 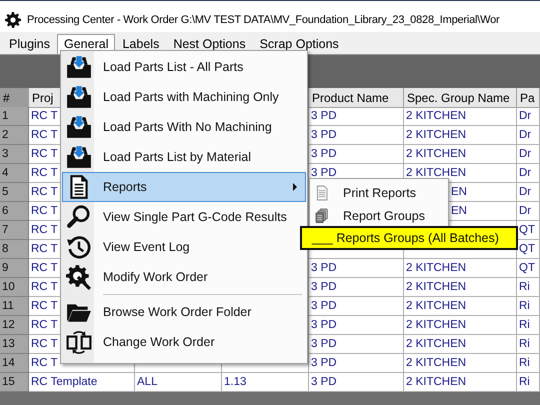 I want to click on menu-bar-item: Scrap Options, so click(x=299, y=44).